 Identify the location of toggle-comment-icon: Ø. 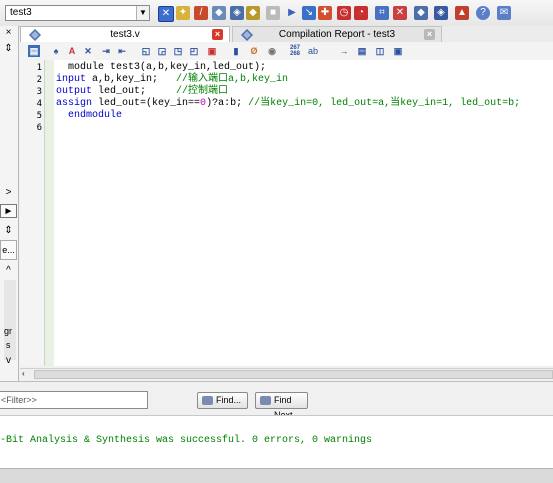
(254, 51).